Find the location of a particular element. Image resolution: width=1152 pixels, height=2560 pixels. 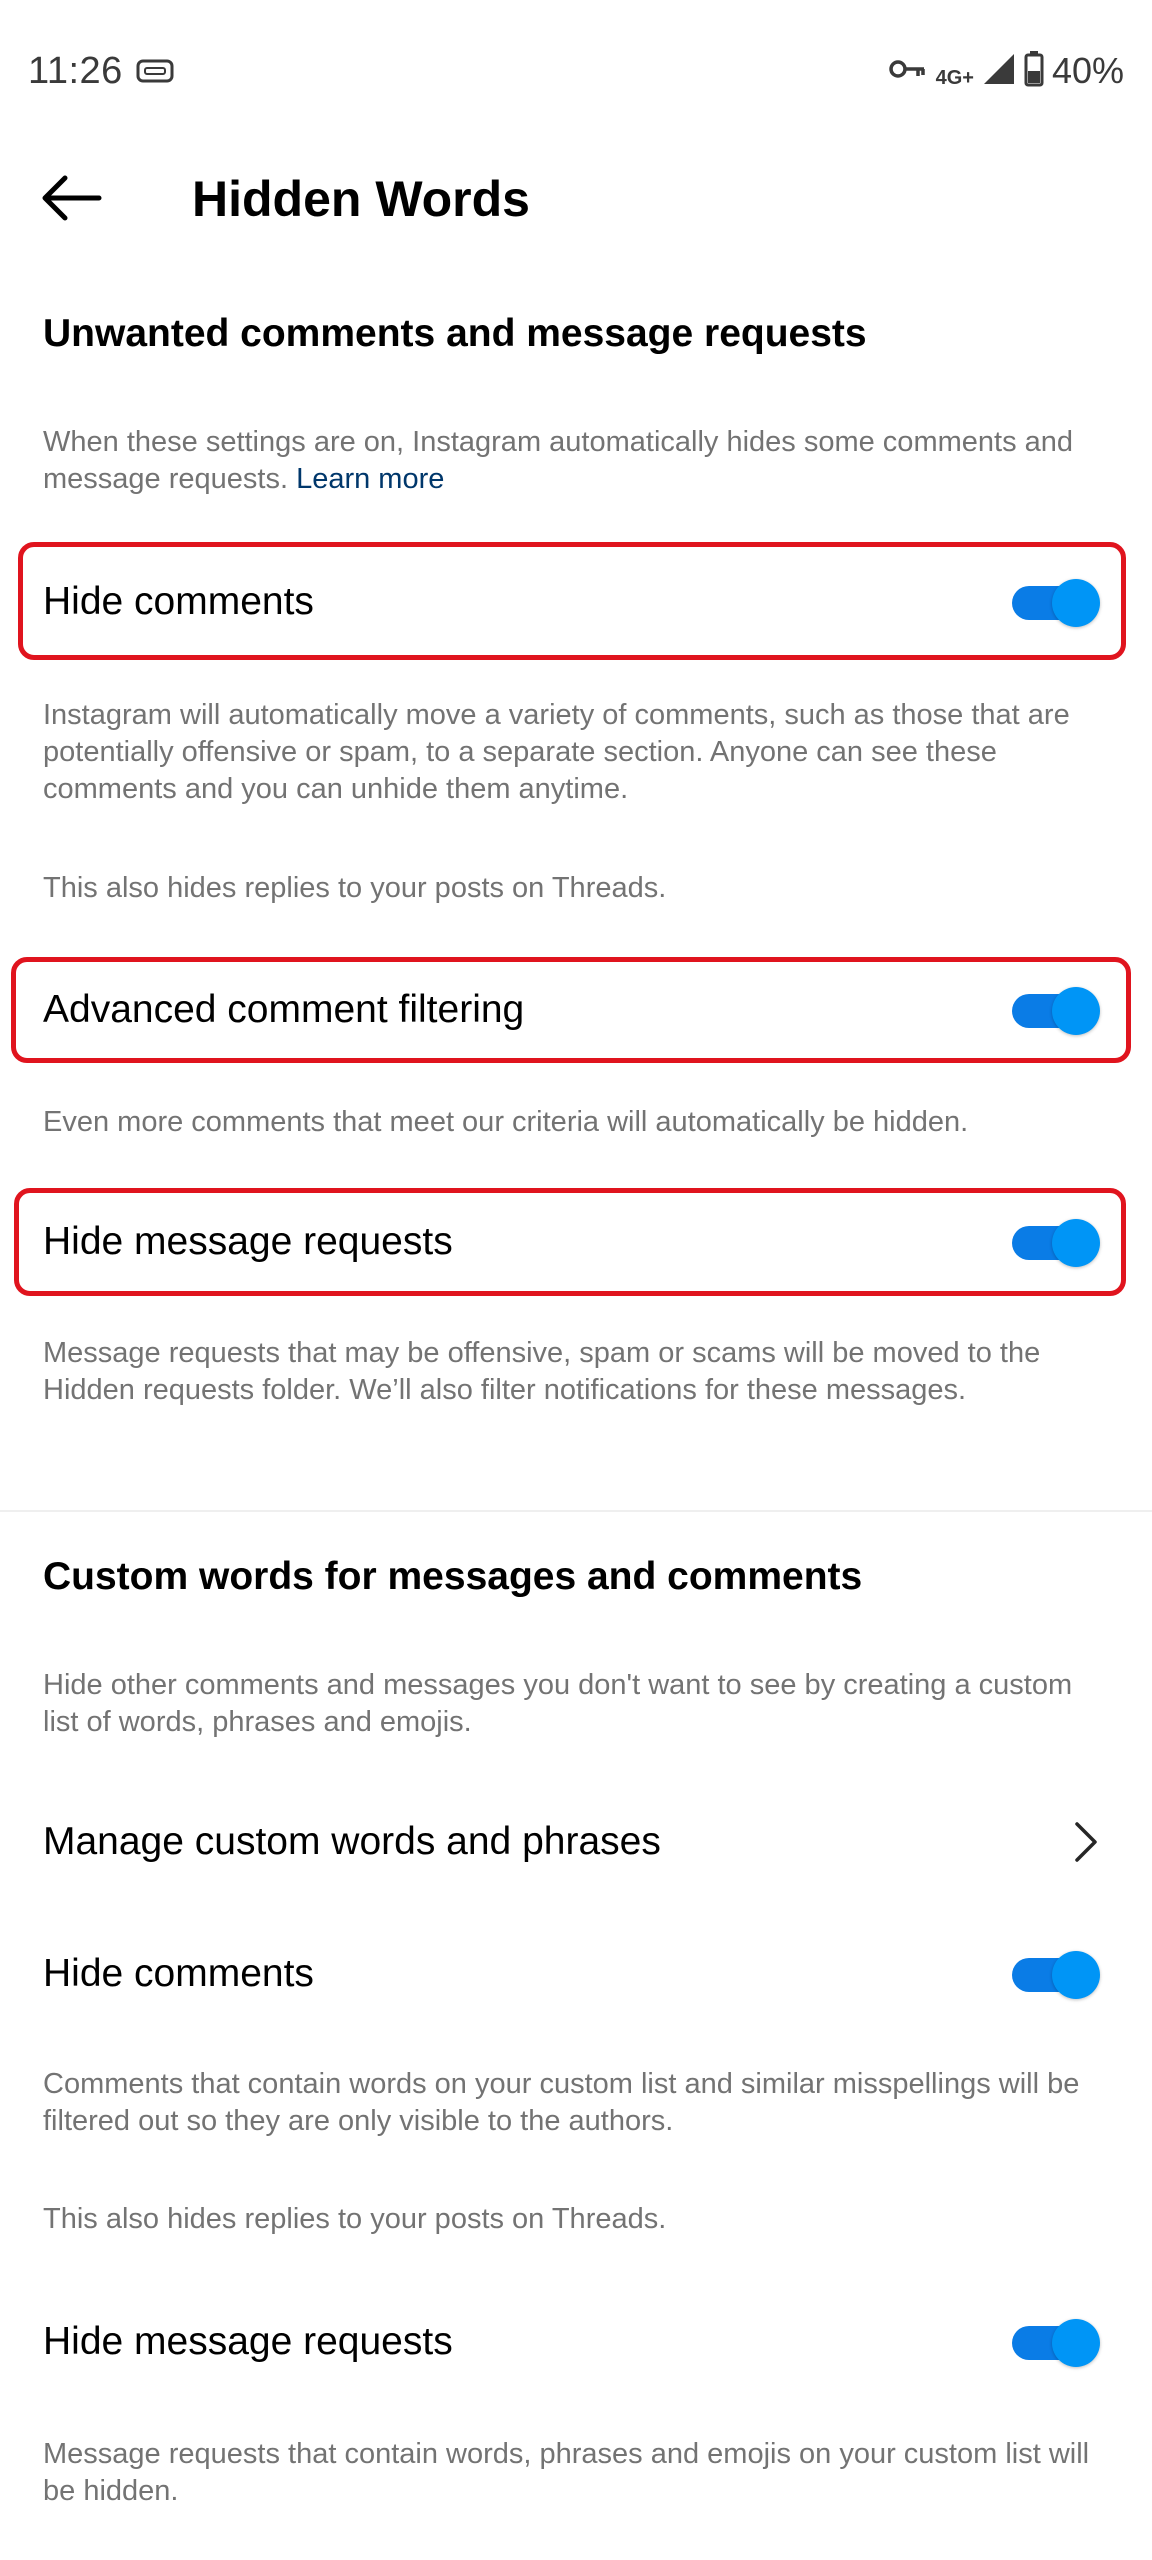

chevron-right-icon is located at coordinates (1086, 1842).